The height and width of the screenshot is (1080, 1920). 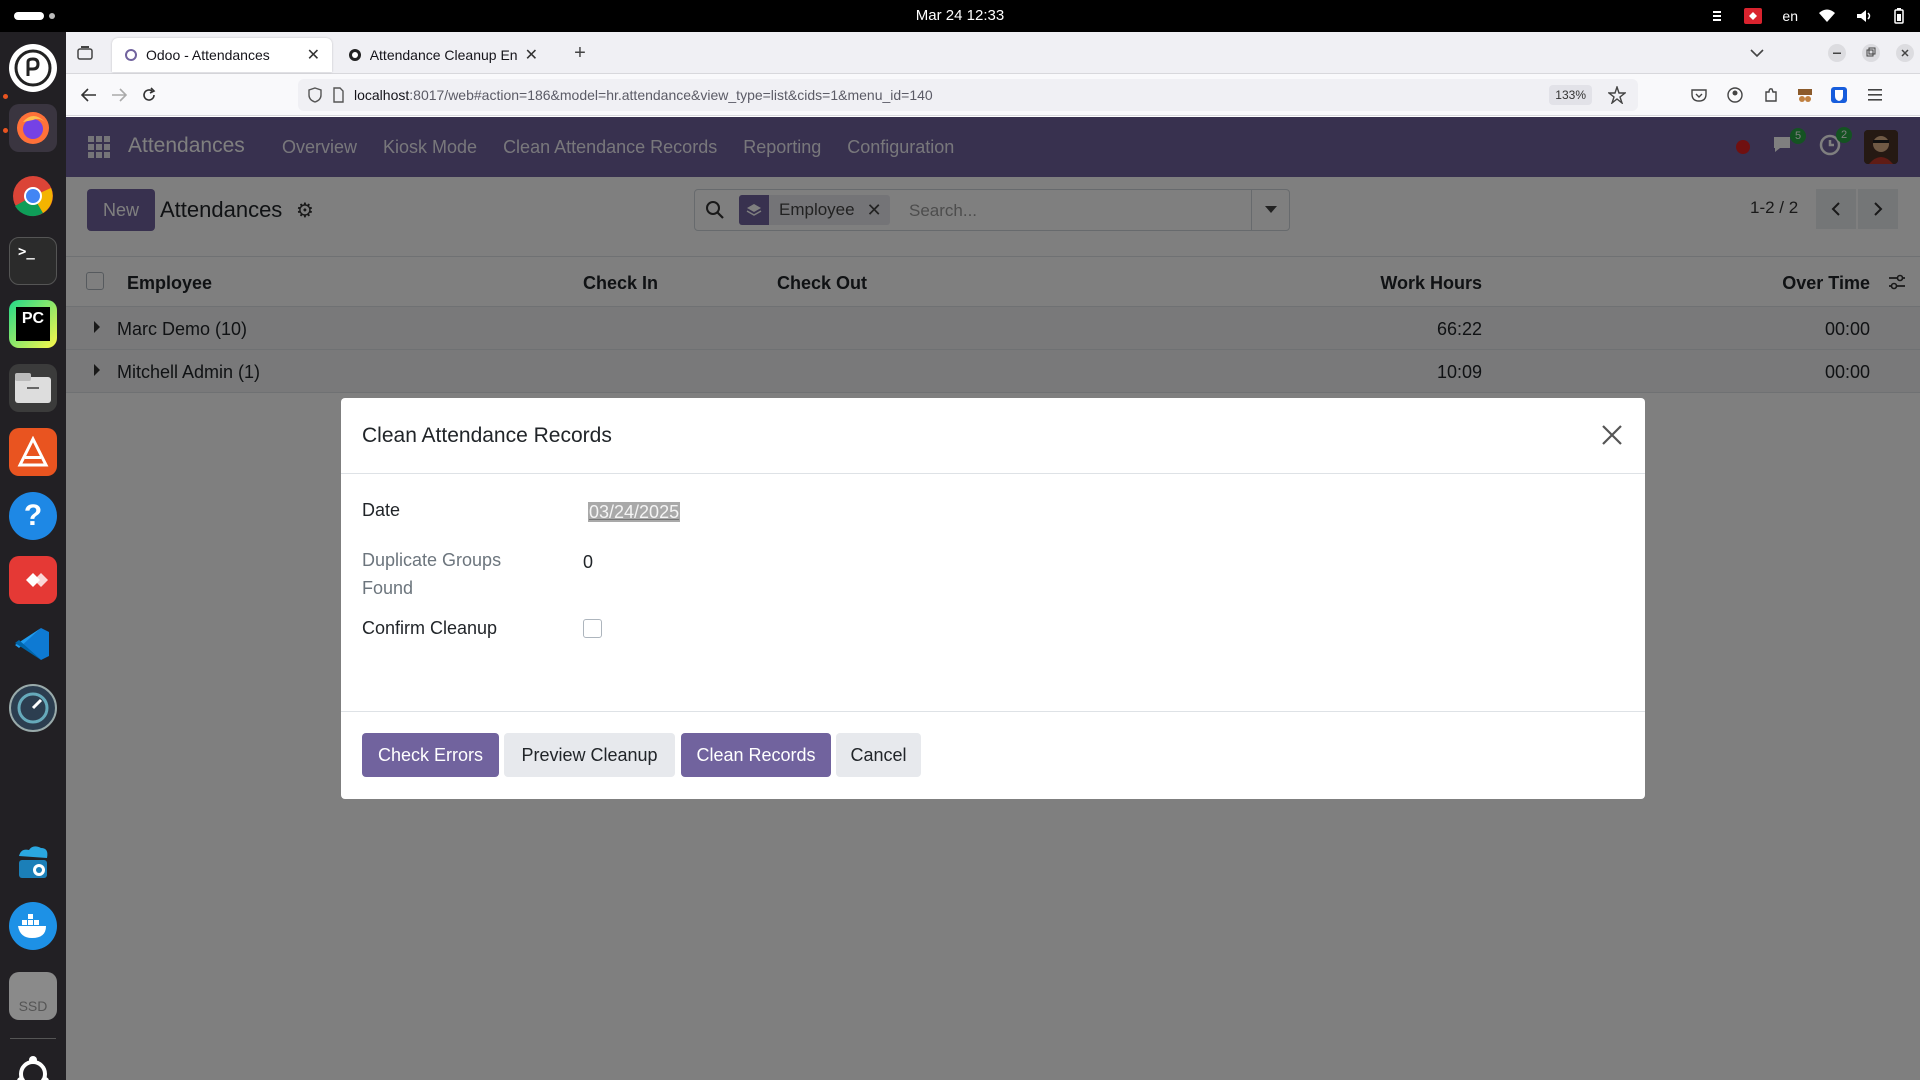 What do you see at coordinates (1753, 16) in the screenshot?
I see `screen-share-icon` at bounding box center [1753, 16].